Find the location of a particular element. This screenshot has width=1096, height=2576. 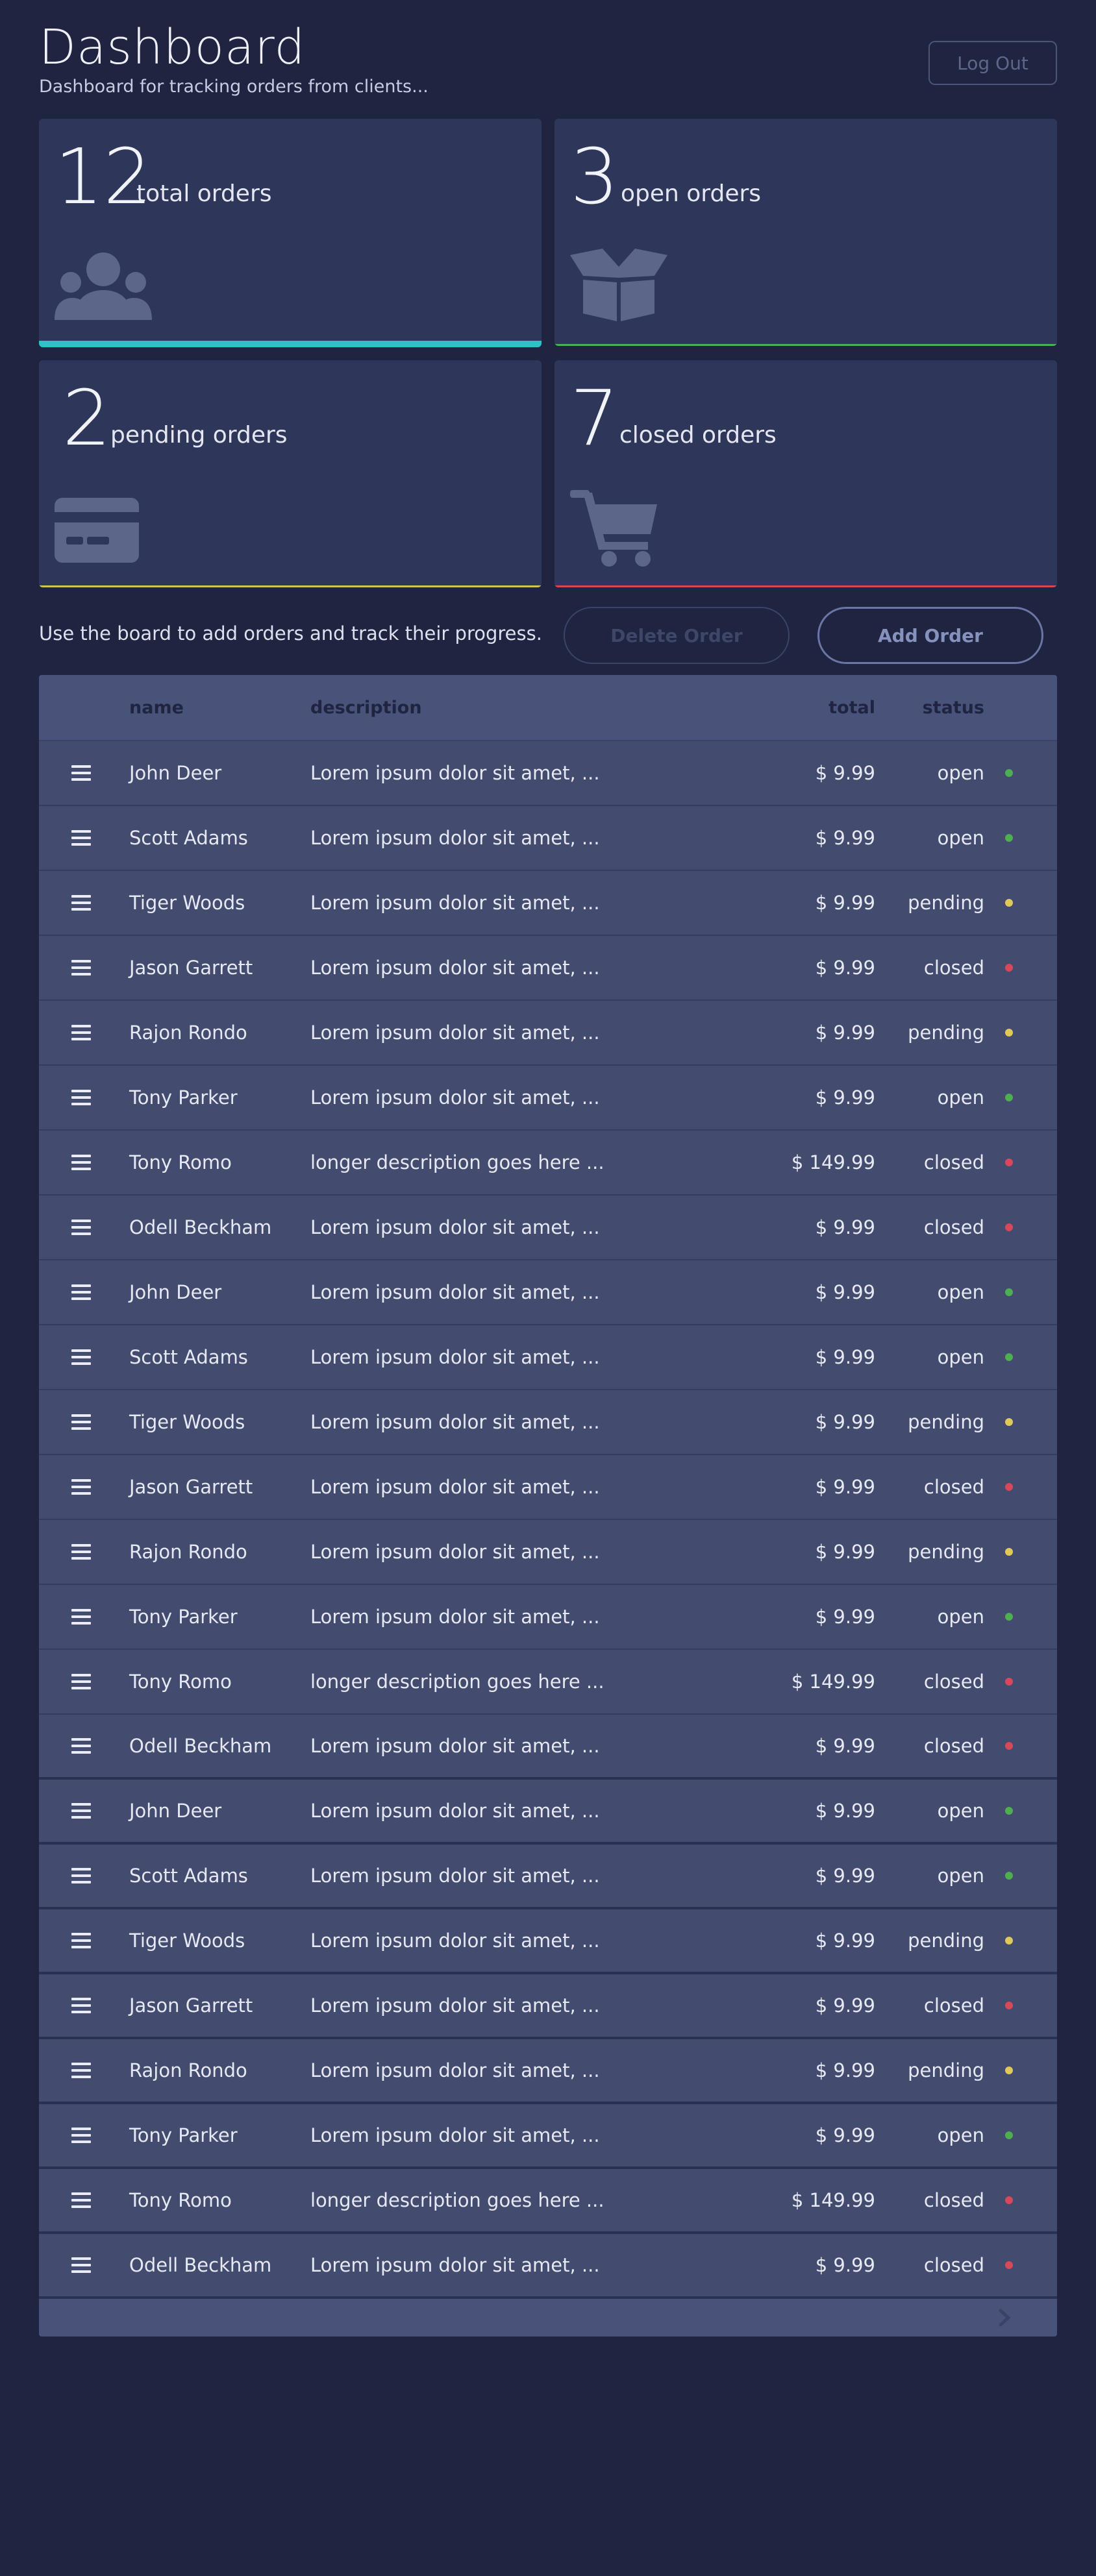

open-box-icon is located at coordinates (618, 287).